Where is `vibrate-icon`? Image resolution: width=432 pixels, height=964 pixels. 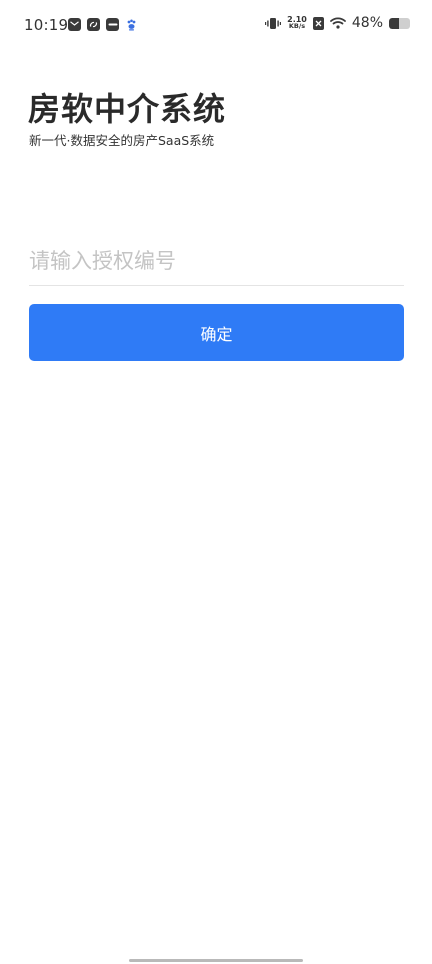
vibrate-icon is located at coordinates (273, 23).